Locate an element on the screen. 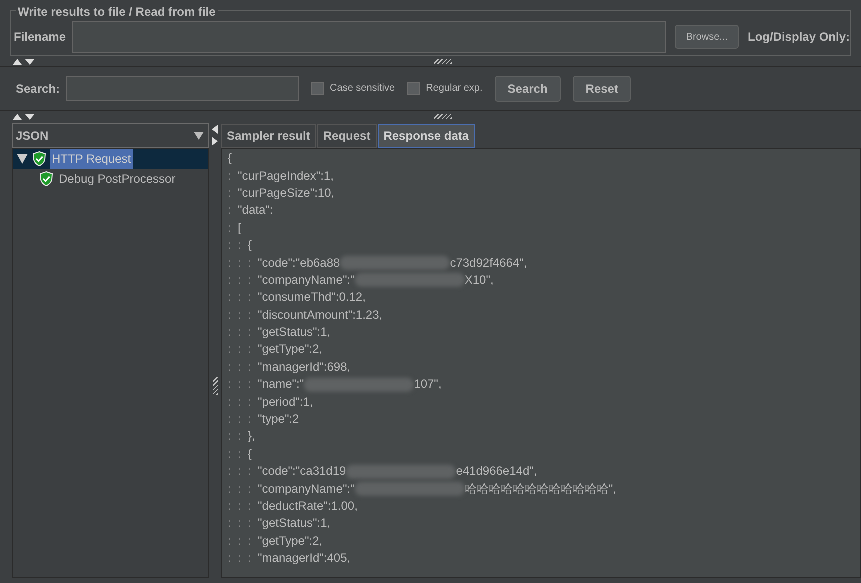 This screenshot has height=583, width=861. renderer-value: JSON is located at coordinates (32, 136).